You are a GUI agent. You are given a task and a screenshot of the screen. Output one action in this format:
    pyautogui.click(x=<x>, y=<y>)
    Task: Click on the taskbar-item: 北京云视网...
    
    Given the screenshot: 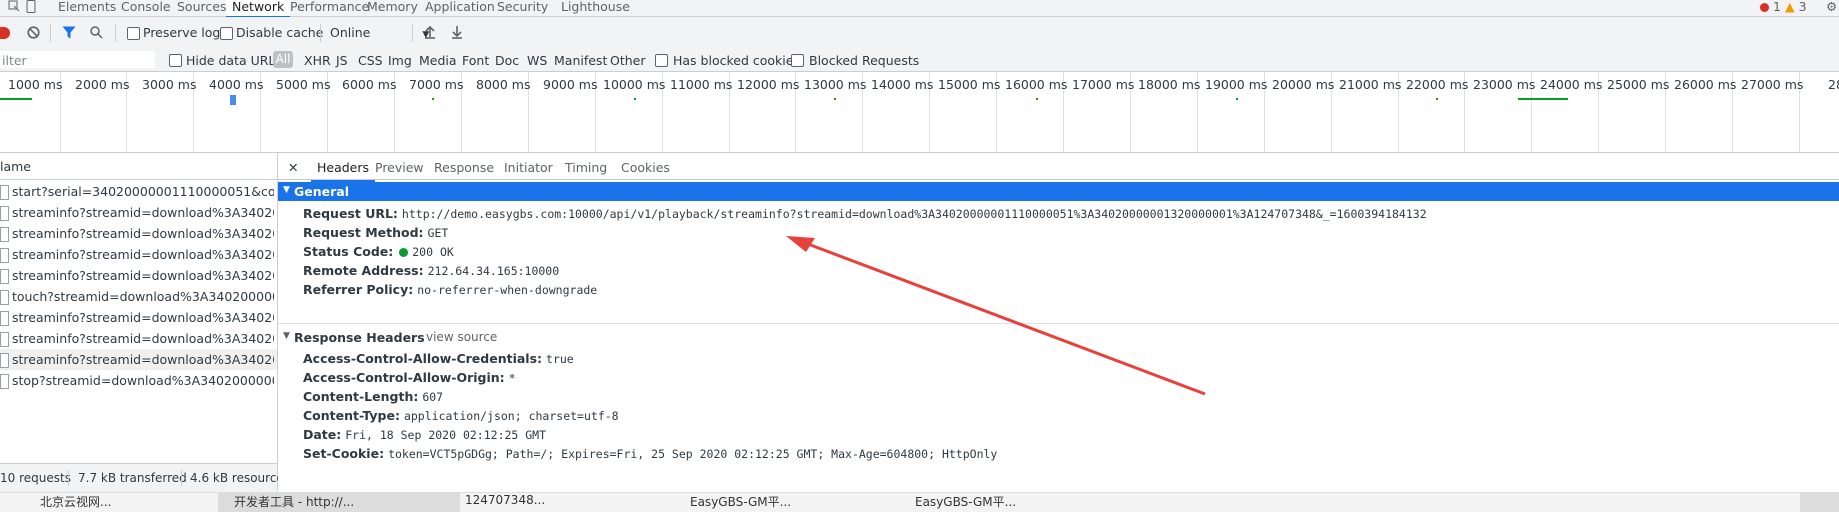 What is the action you would take?
    pyautogui.click(x=125, y=502)
    